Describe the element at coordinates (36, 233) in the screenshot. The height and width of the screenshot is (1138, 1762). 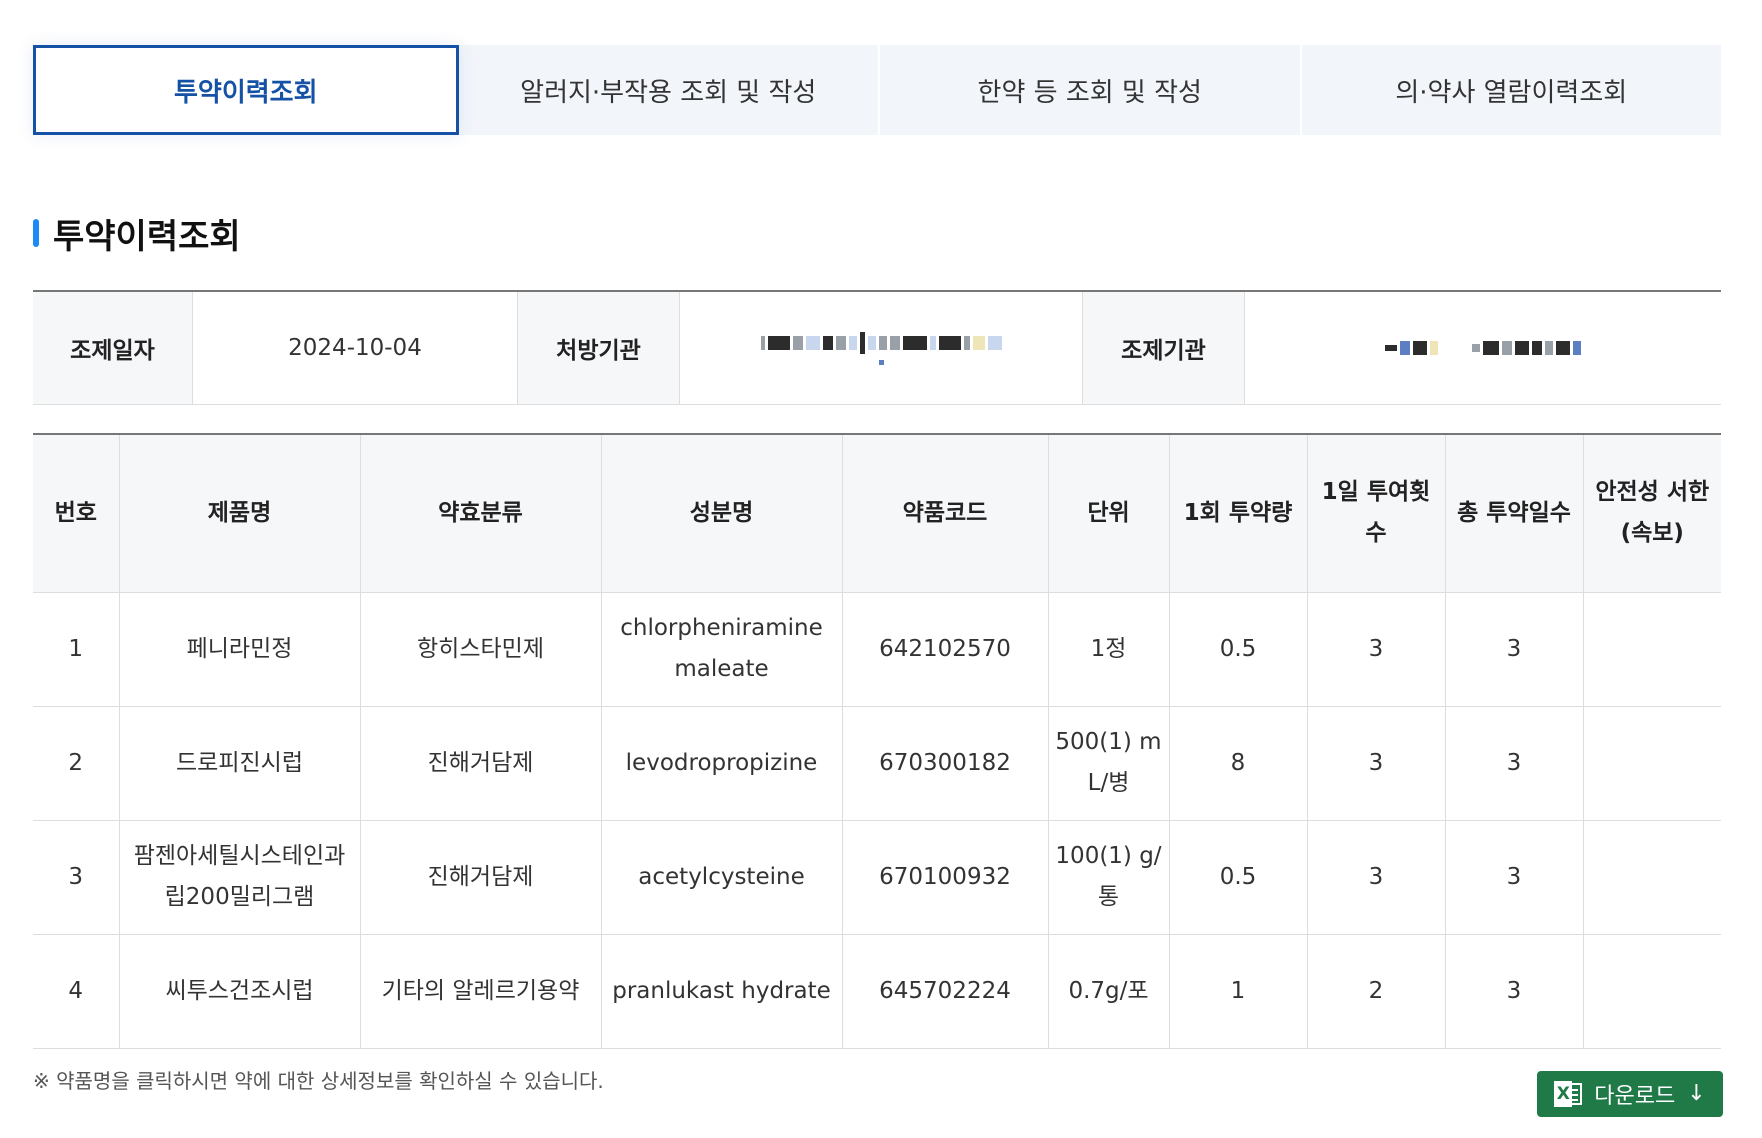
I see `title-accent-bar` at that location.